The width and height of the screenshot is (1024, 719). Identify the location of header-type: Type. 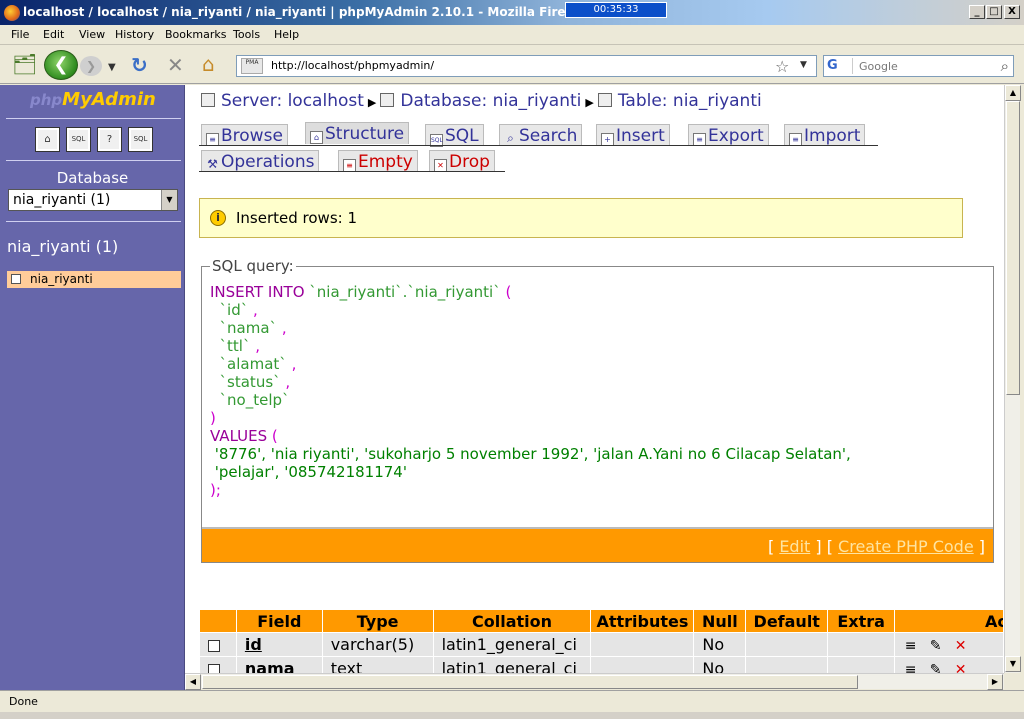
(377, 621).